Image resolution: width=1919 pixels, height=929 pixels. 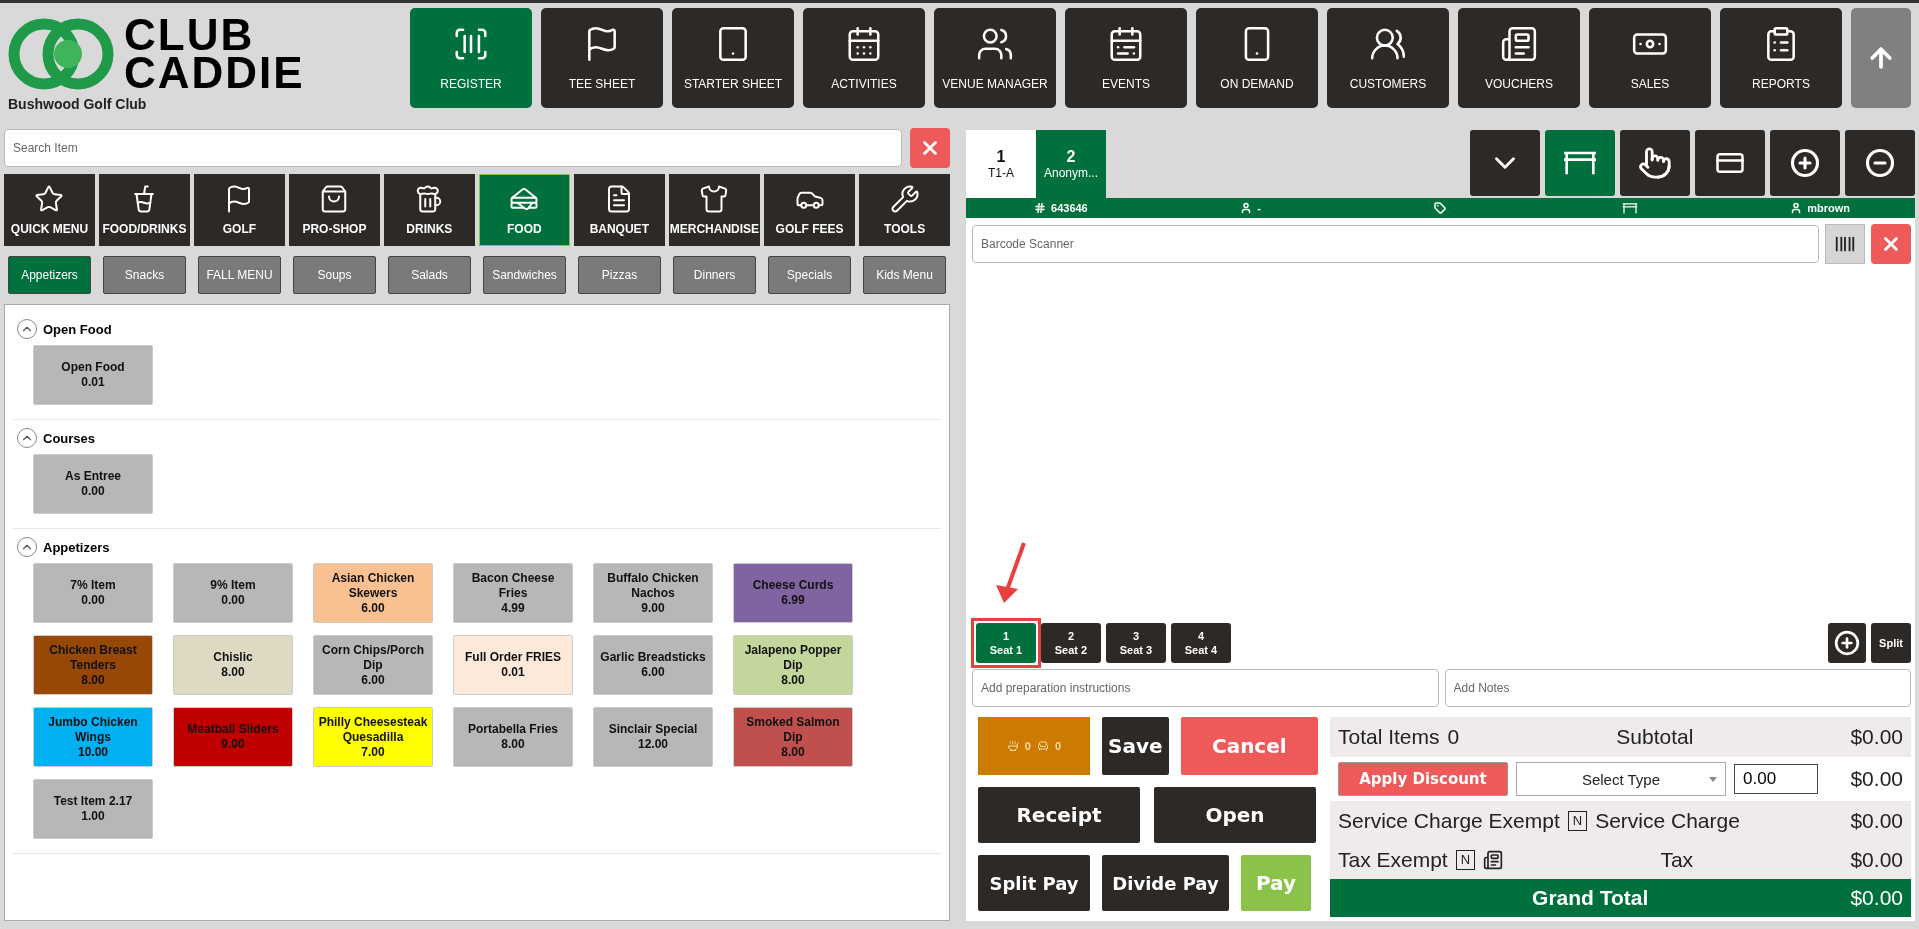 What do you see at coordinates (1493, 860) in the screenshot?
I see `newspaper-icon` at bounding box center [1493, 860].